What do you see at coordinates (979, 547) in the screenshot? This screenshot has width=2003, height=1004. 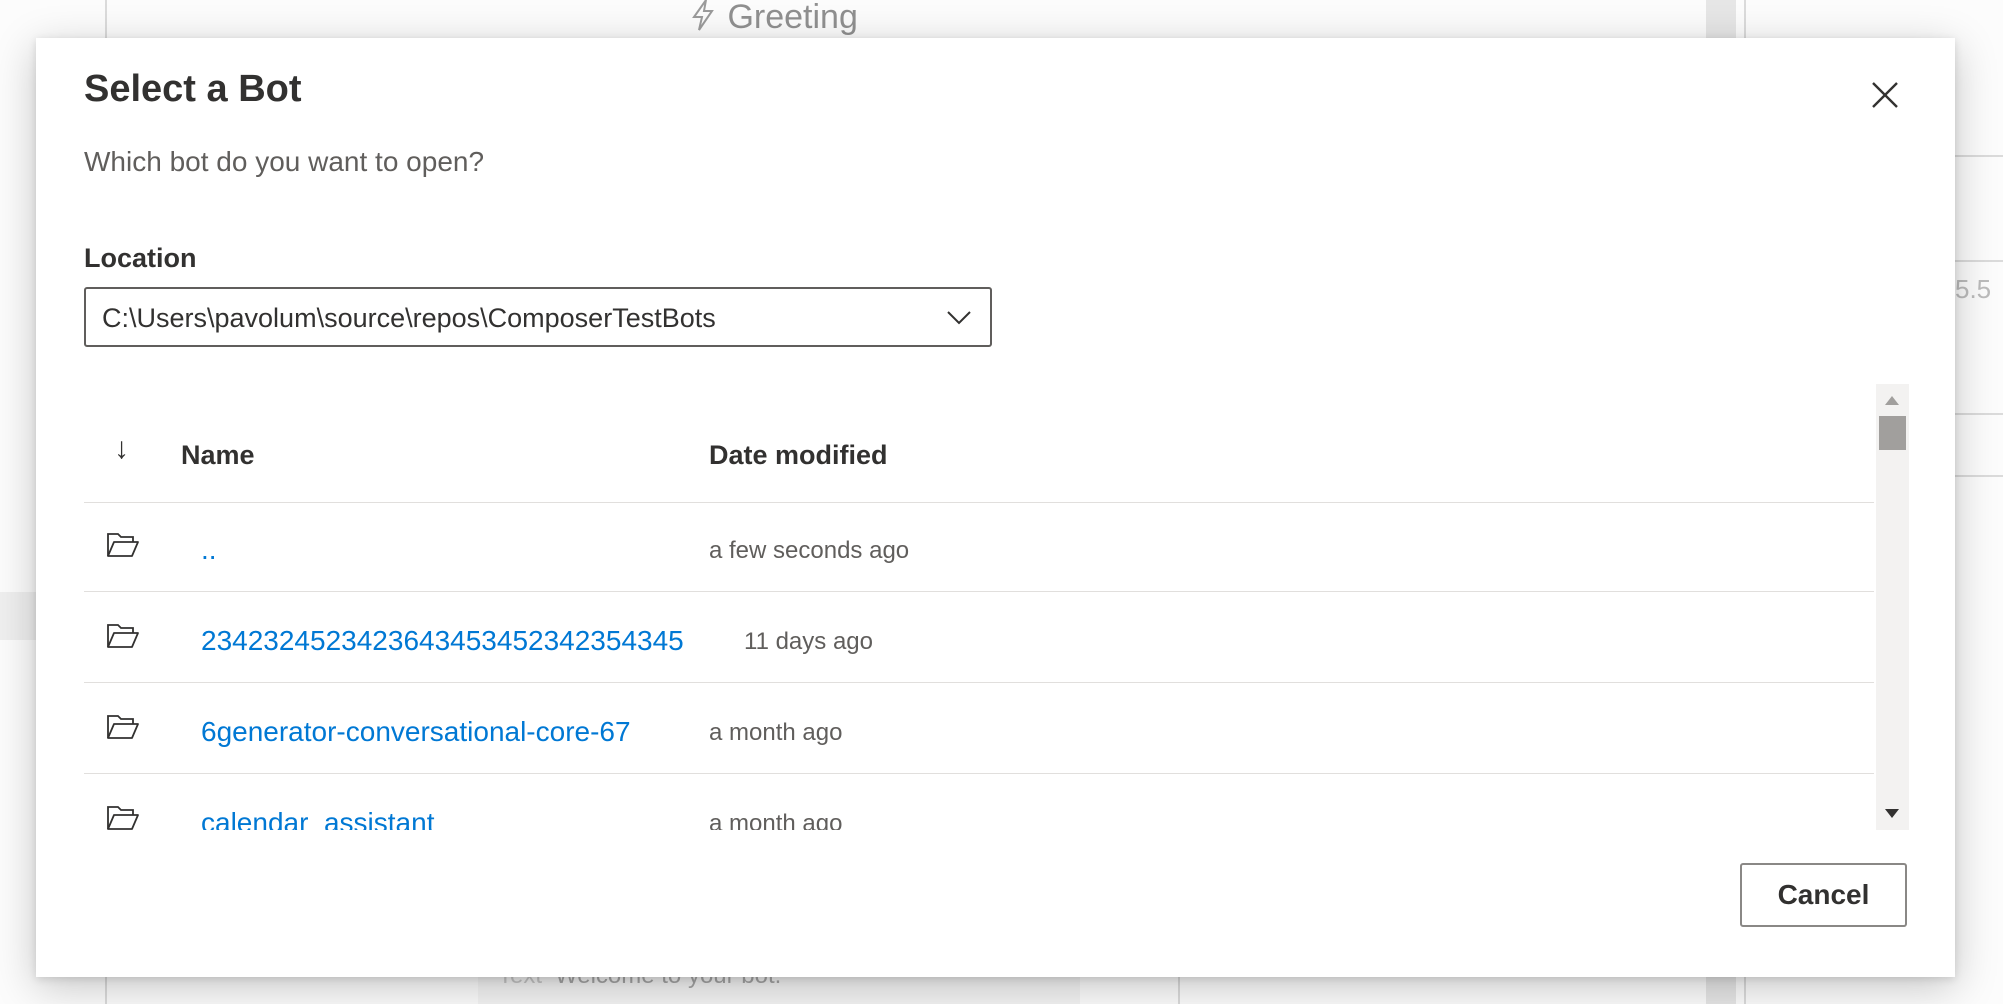 I see `list-item: .. a few seconds ago` at bounding box center [979, 547].